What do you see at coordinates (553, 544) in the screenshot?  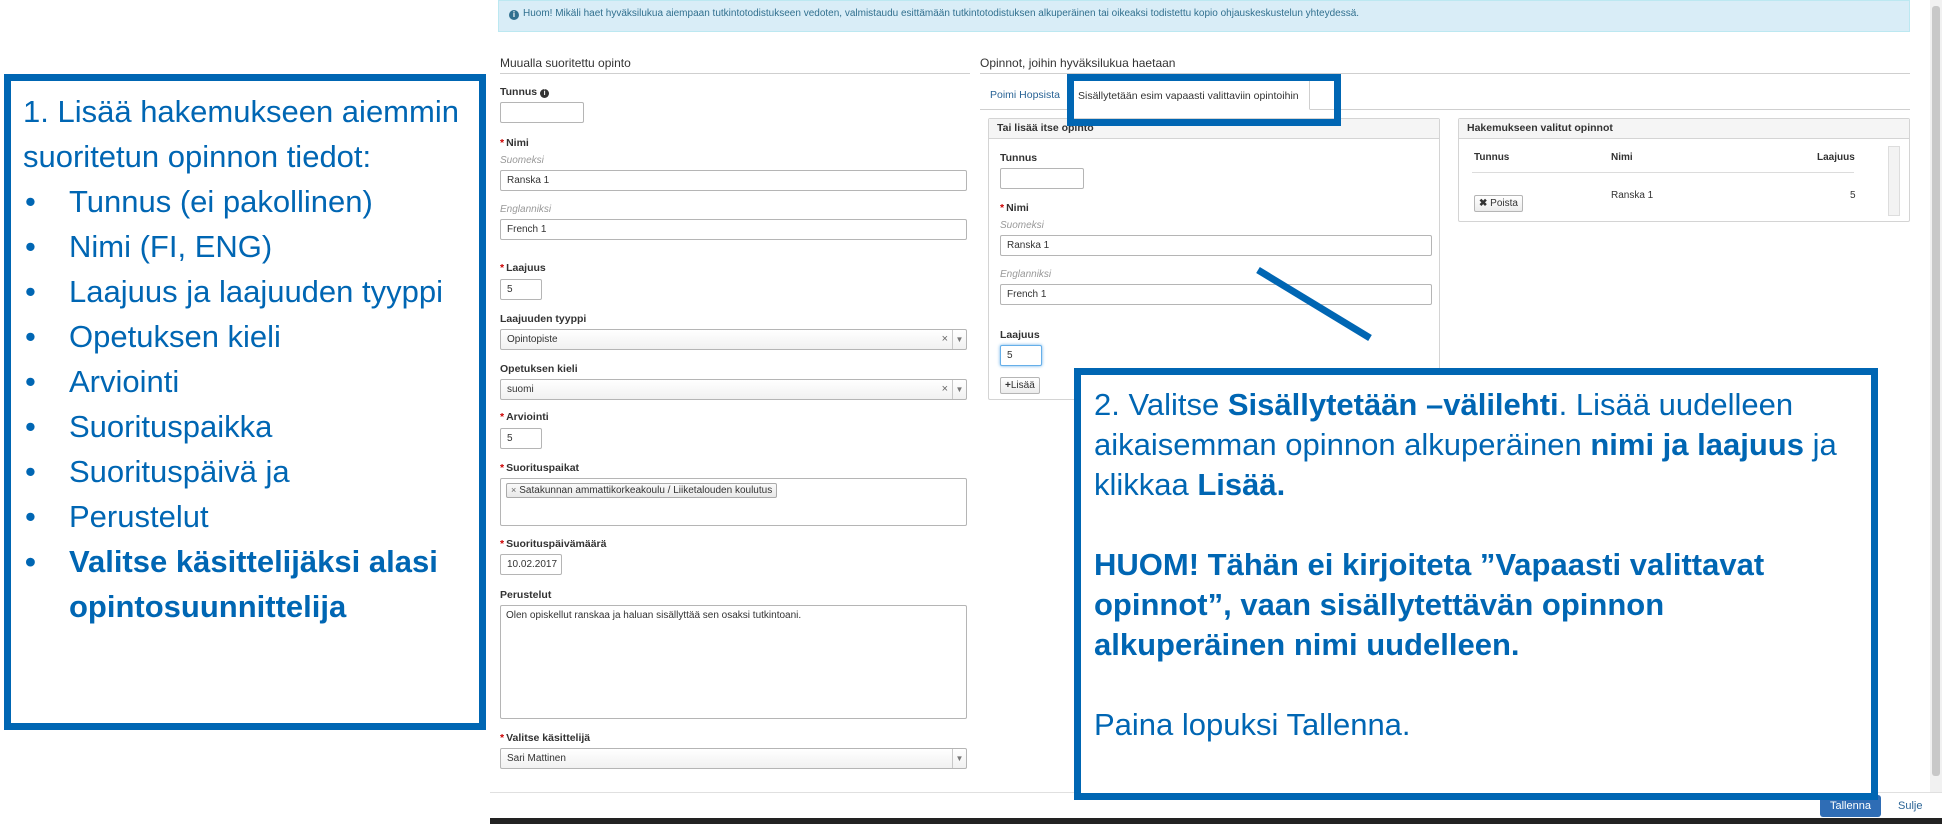 I see `suorituspaivamaara-label: * Suorituspäivämäärä` at bounding box center [553, 544].